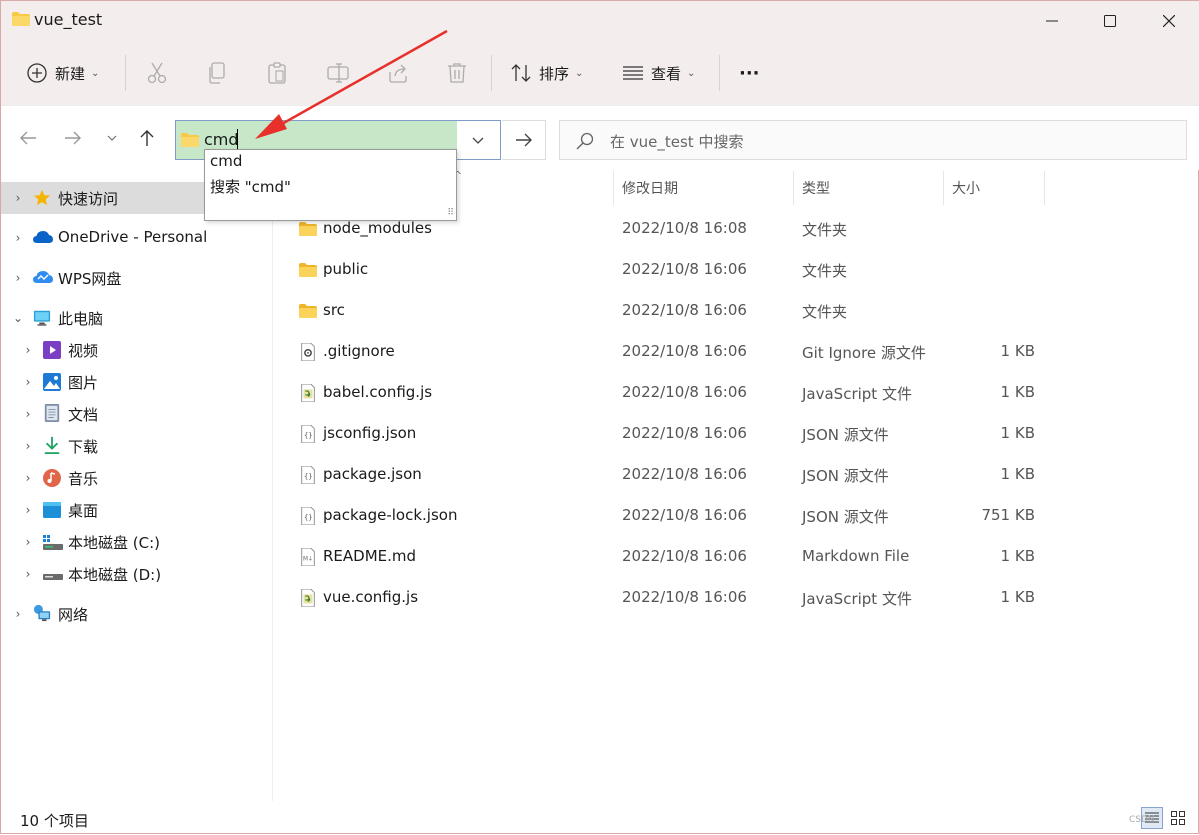 Image resolution: width=1199 pixels, height=835 pixels. I want to click on trash-icon, so click(457, 73).